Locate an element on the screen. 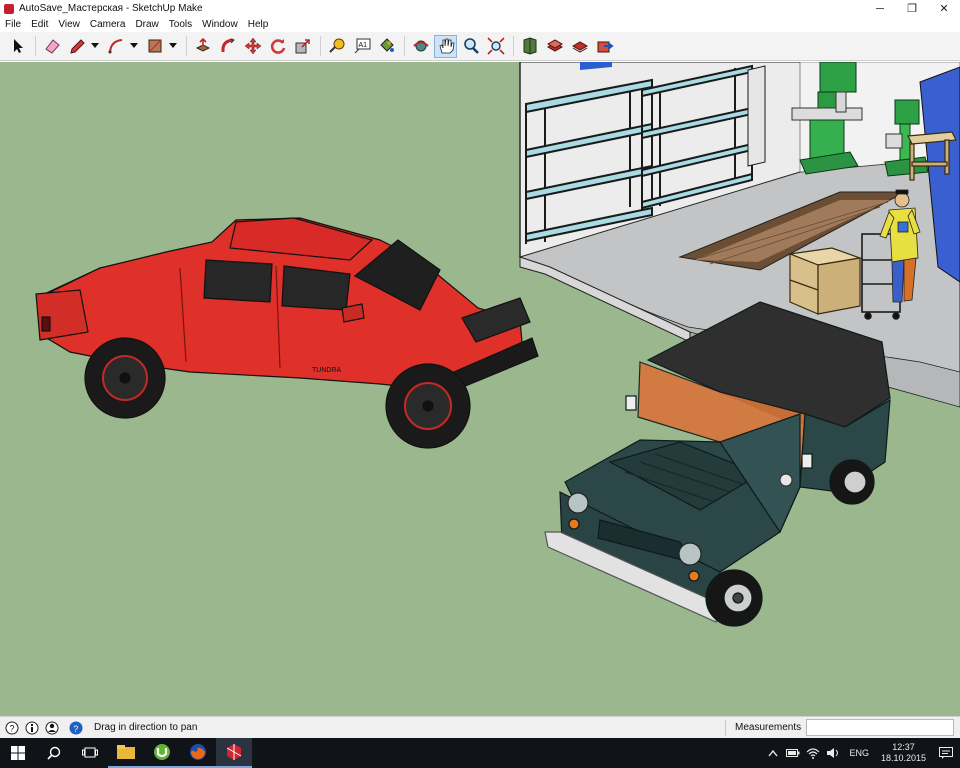 Image resolution: width=960 pixels, height=768 pixels. file-explorer-icon is located at coordinates (126, 752).